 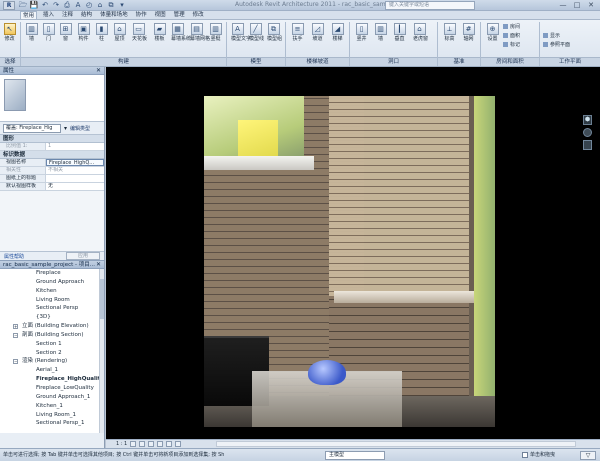 What do you see at coordinates (151, 444) in the screenshot?
I see `sun-path-icon` at bounding box center [151, 444].